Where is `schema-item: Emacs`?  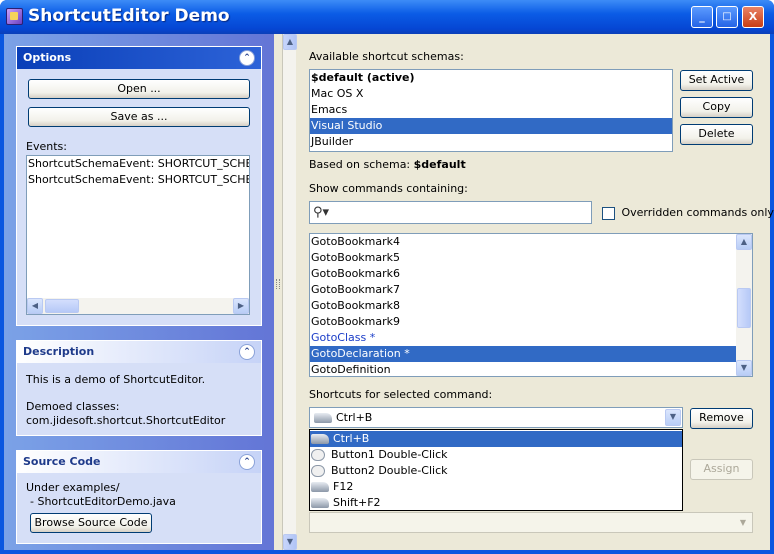 schema-item: Emacs is located at coordinates (491, 110).